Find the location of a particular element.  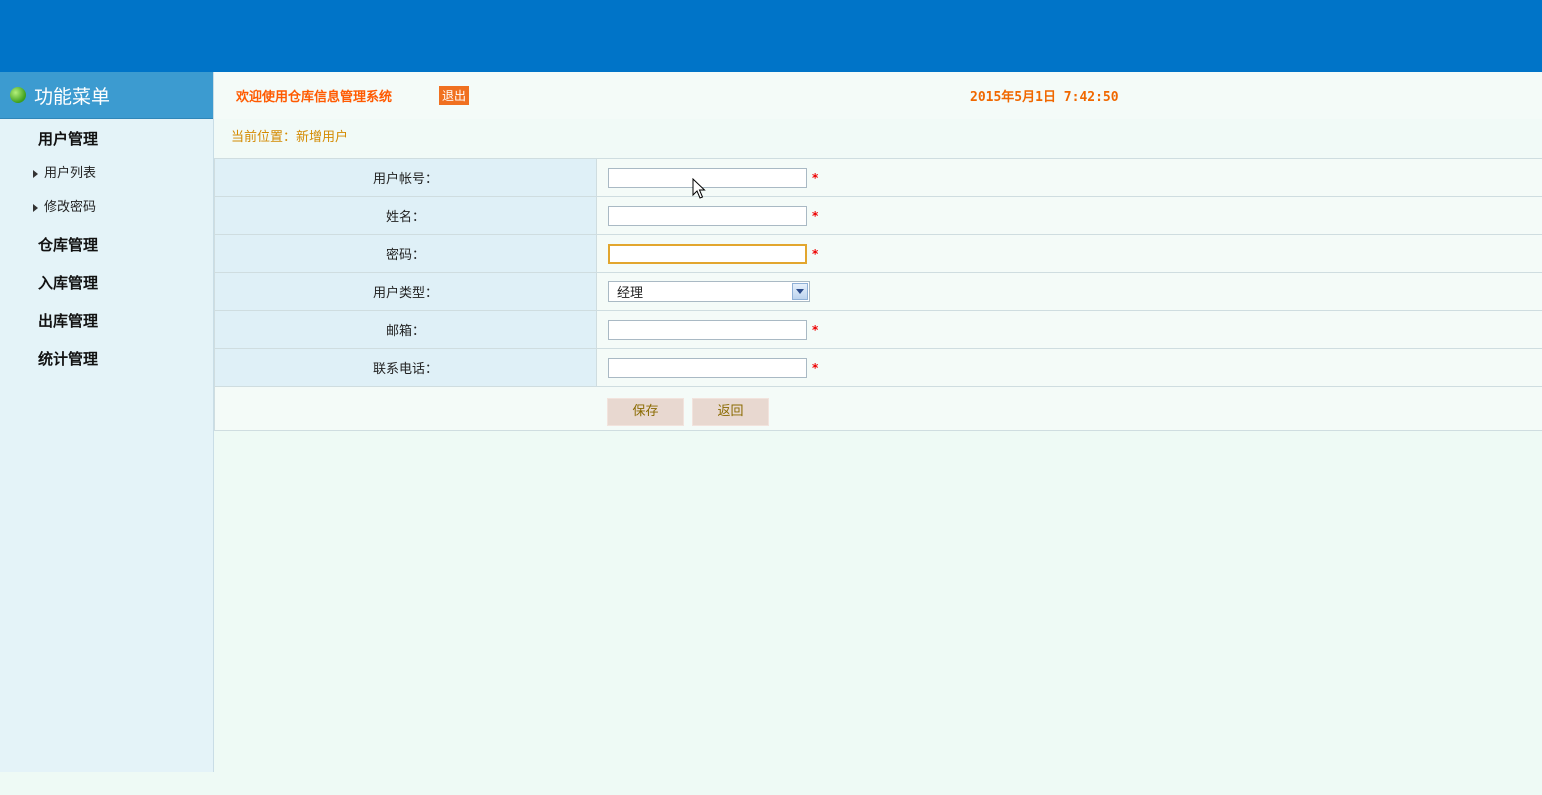

sidebar-group-user: 用户管理 is located at coordinates (106, 138).